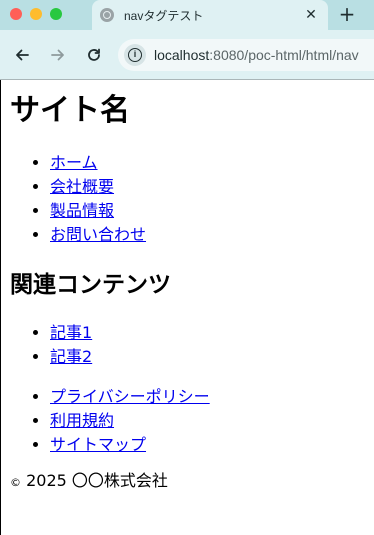 Image resolution: width=374 pixels, height=535 pixels. I want to click on nav-link-contact: お問い合わせ, so click(98, 234).